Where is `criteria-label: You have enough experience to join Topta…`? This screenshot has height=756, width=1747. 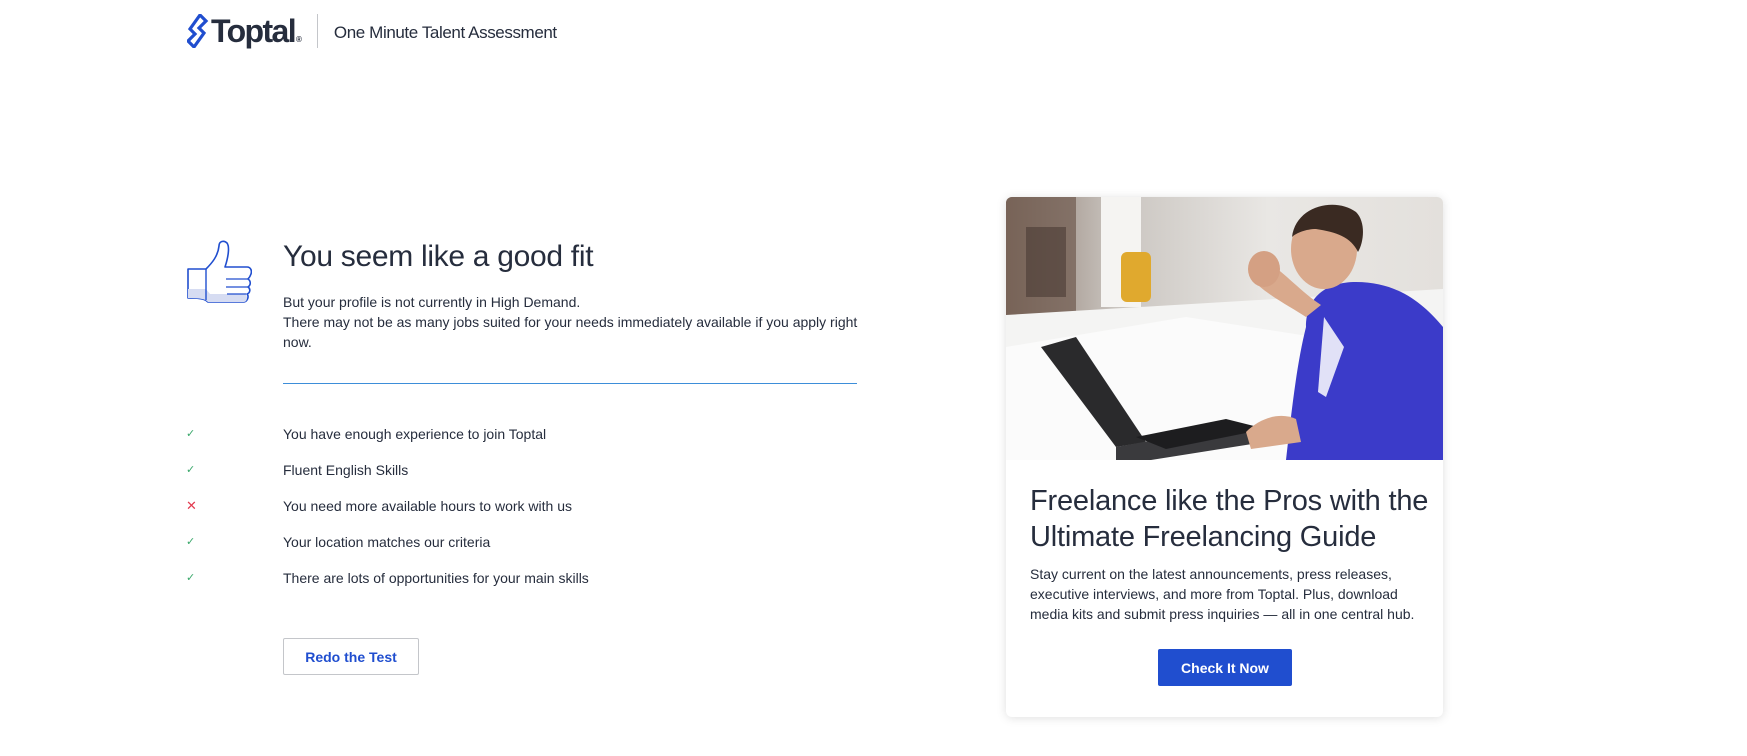
criteria-label: You have enough experience to join Topta… is located at coordinates (415, 434).